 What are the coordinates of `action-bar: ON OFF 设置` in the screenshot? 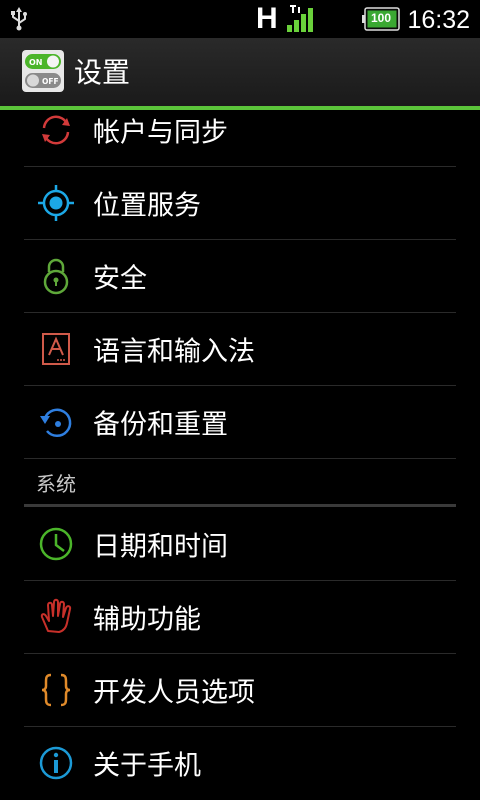 It's located at (240, 74).